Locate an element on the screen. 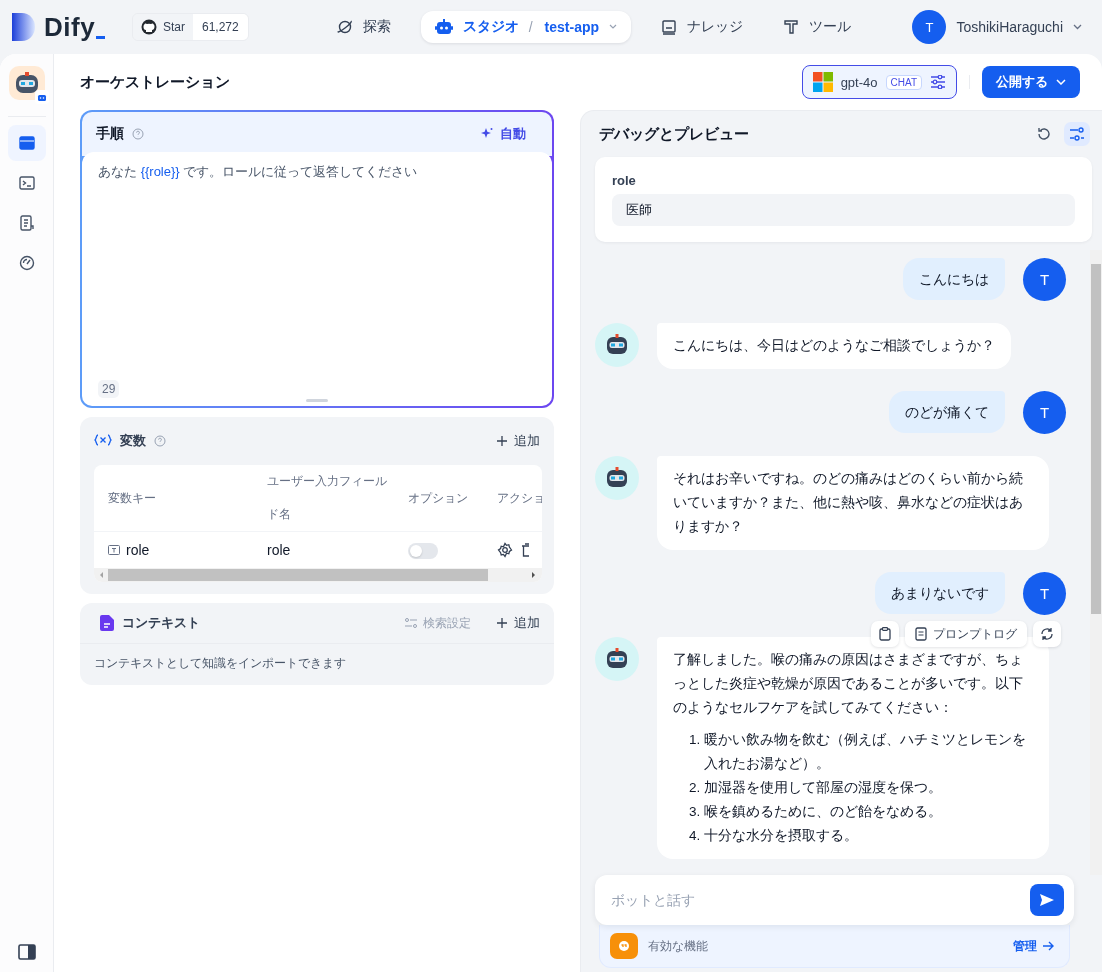 The width and height of the screenshot is (1102, 972). text-field-icon is located at coordinates (114, 550).